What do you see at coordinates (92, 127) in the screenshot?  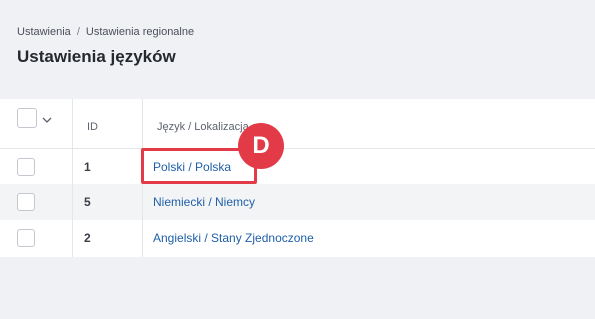 I see `column-header-id: ID` at bounding box center [92, 127].